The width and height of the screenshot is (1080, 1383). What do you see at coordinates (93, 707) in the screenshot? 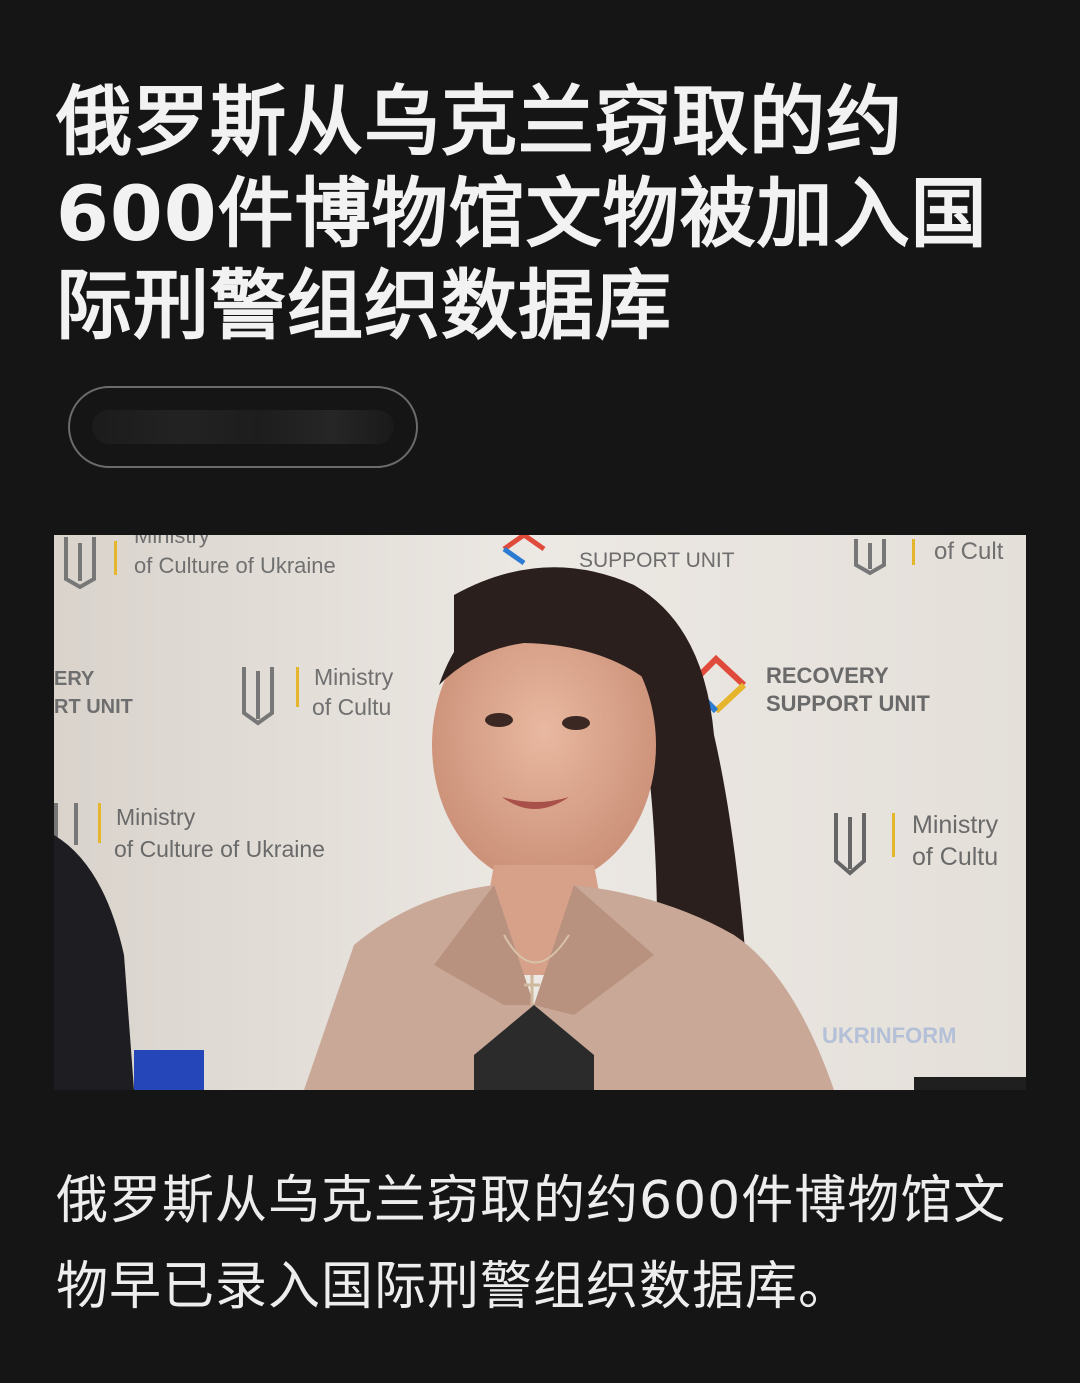
I see `recovery-partial-2: RT UNIT` at bounding box center [93, 707].